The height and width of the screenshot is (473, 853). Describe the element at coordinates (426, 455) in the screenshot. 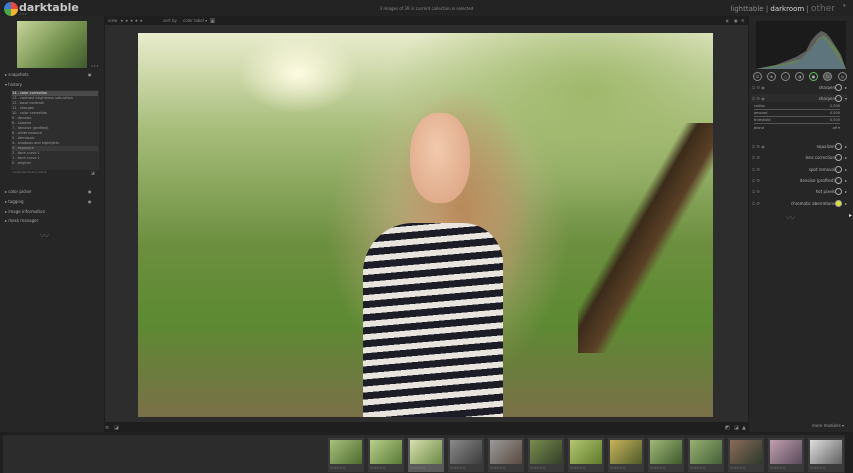

I see `filmstrip-thumbnail-selected: ☆☆☆☆☆` at that location.